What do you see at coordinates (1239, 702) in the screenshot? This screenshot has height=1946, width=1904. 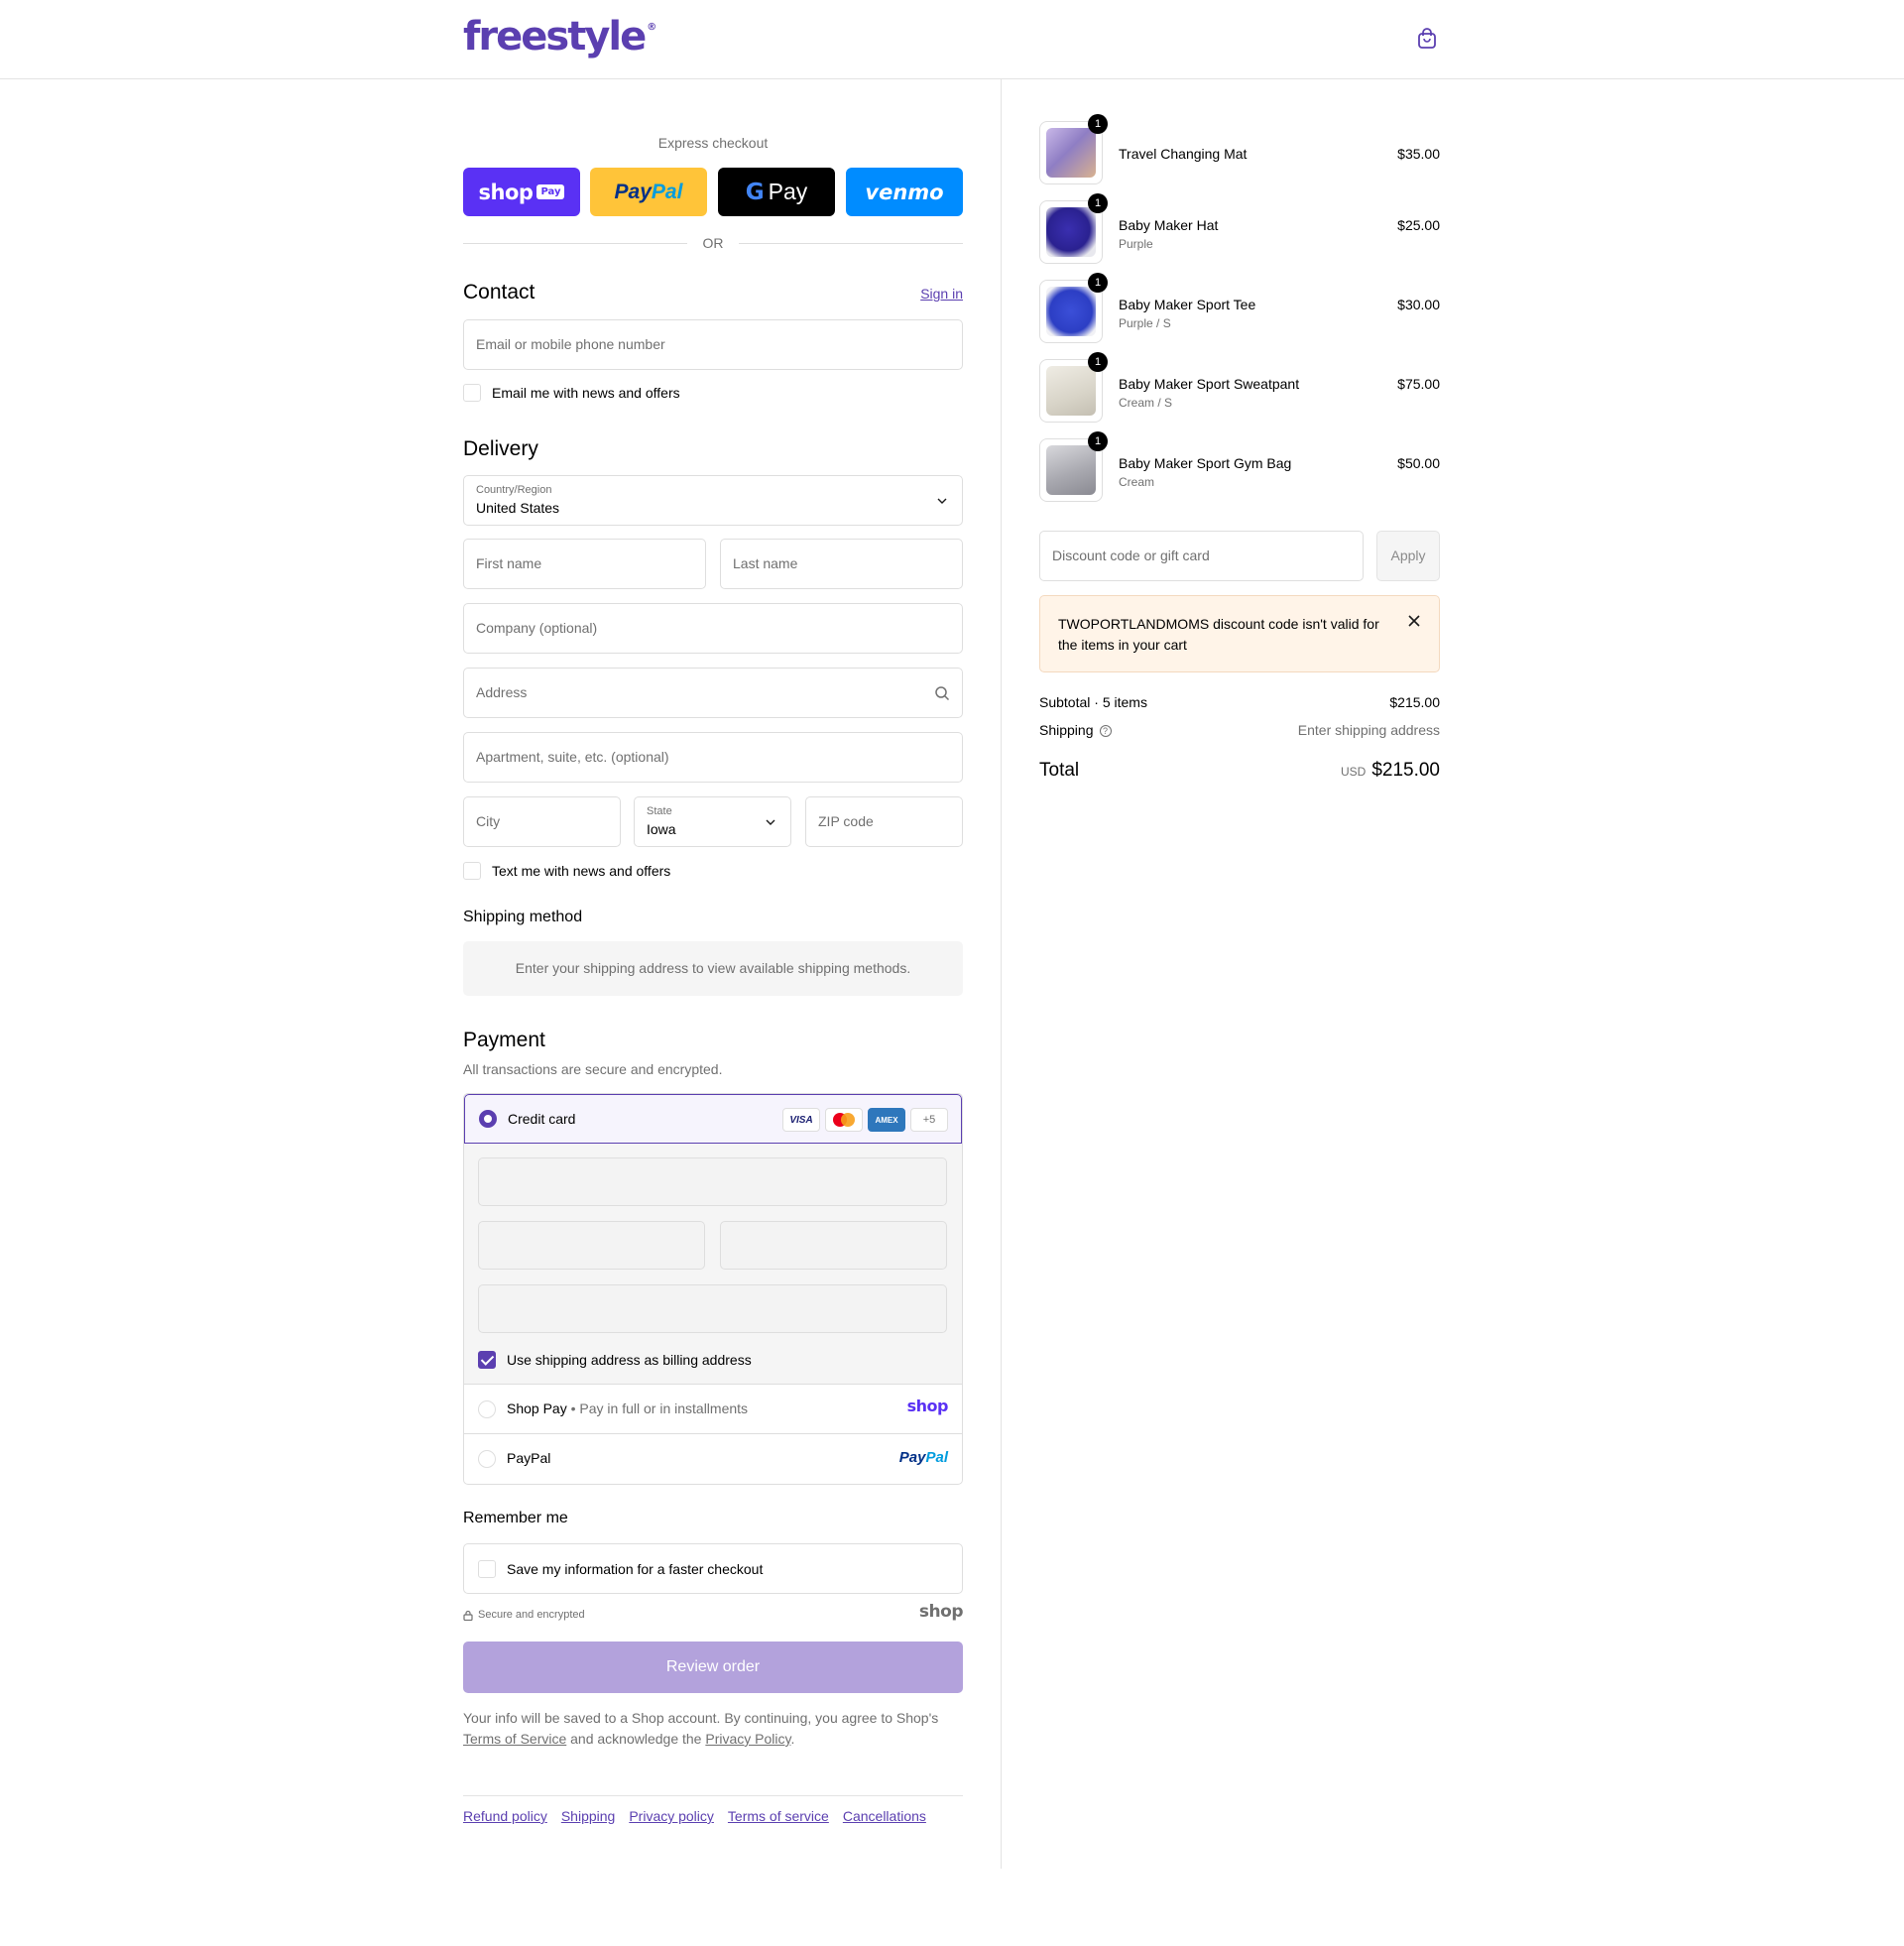 I see `subtotal-row: Subtotal · 5 items $215.00` at bounding box center [1239, 702].